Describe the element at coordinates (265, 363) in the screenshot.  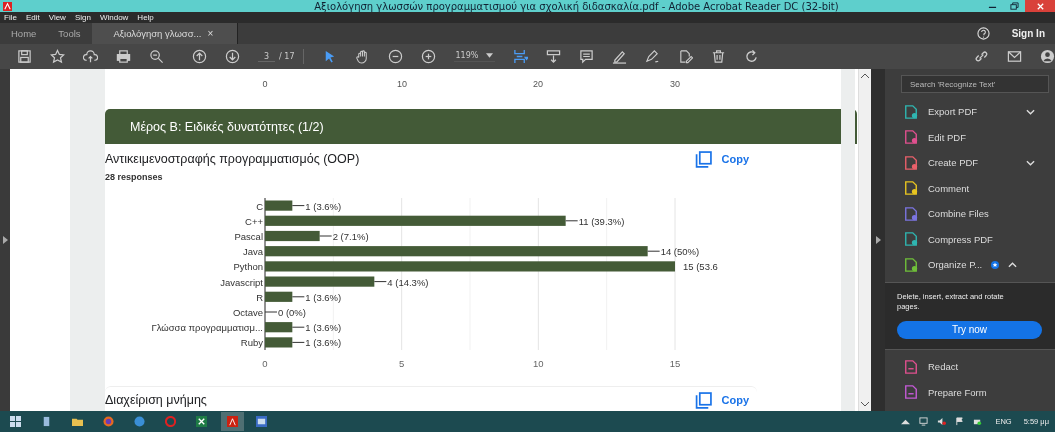
I see `axis-tick-label: 0` at that location.